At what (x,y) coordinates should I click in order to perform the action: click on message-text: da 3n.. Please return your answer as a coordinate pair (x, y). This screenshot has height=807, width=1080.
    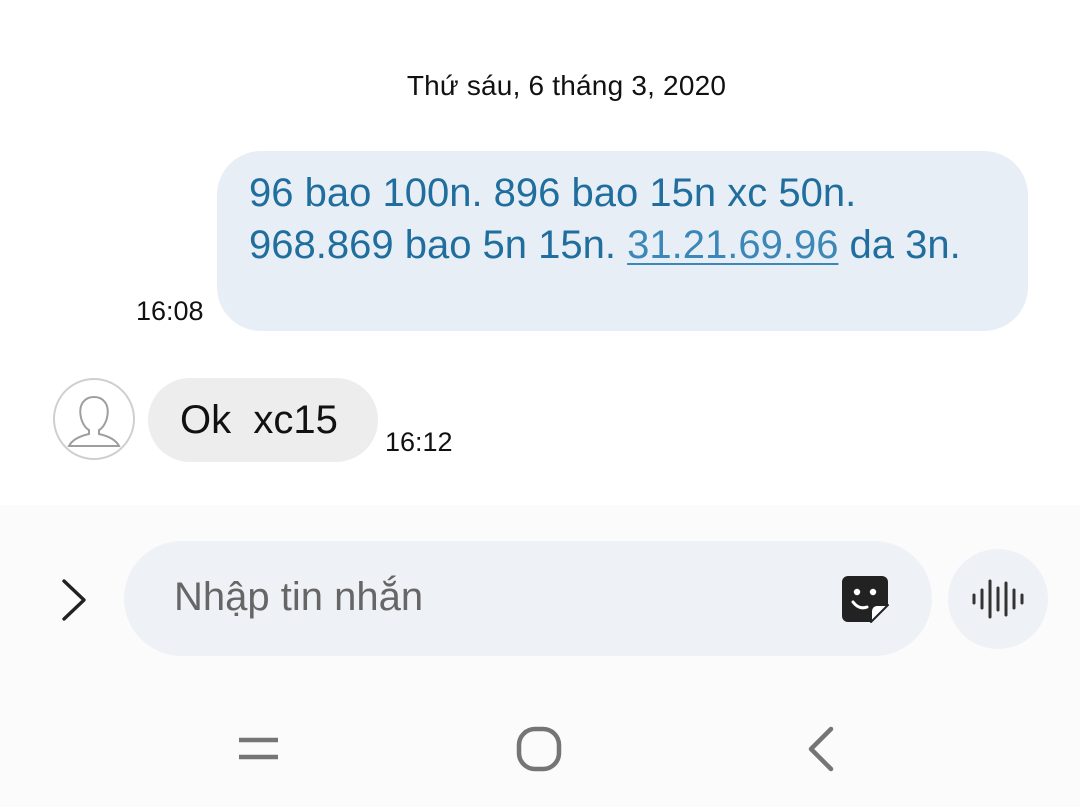
    Looking at the image, I should click on (899, 245).